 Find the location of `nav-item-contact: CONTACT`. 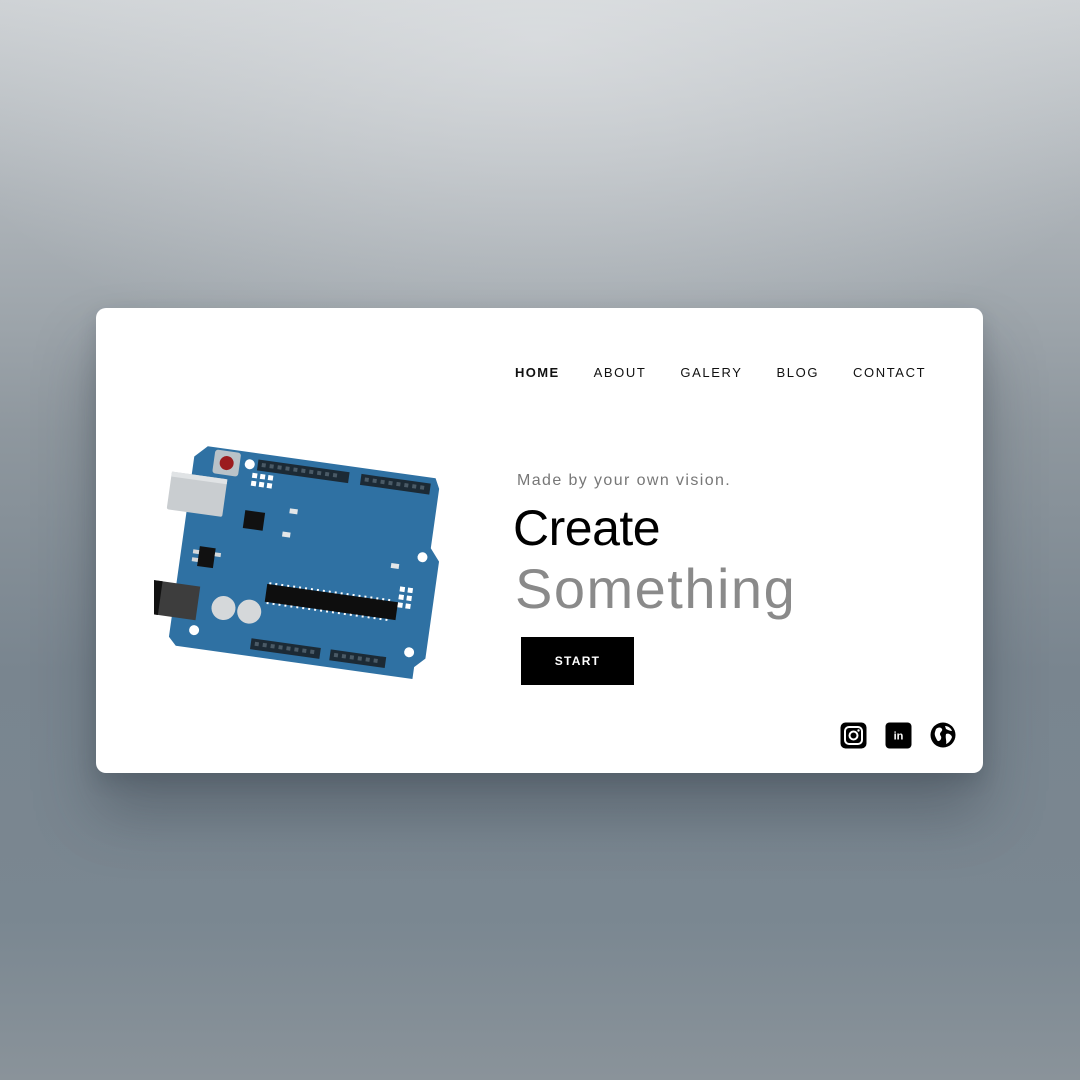

nav-item-contact: CONTACT is located at coordinates (889, 372).